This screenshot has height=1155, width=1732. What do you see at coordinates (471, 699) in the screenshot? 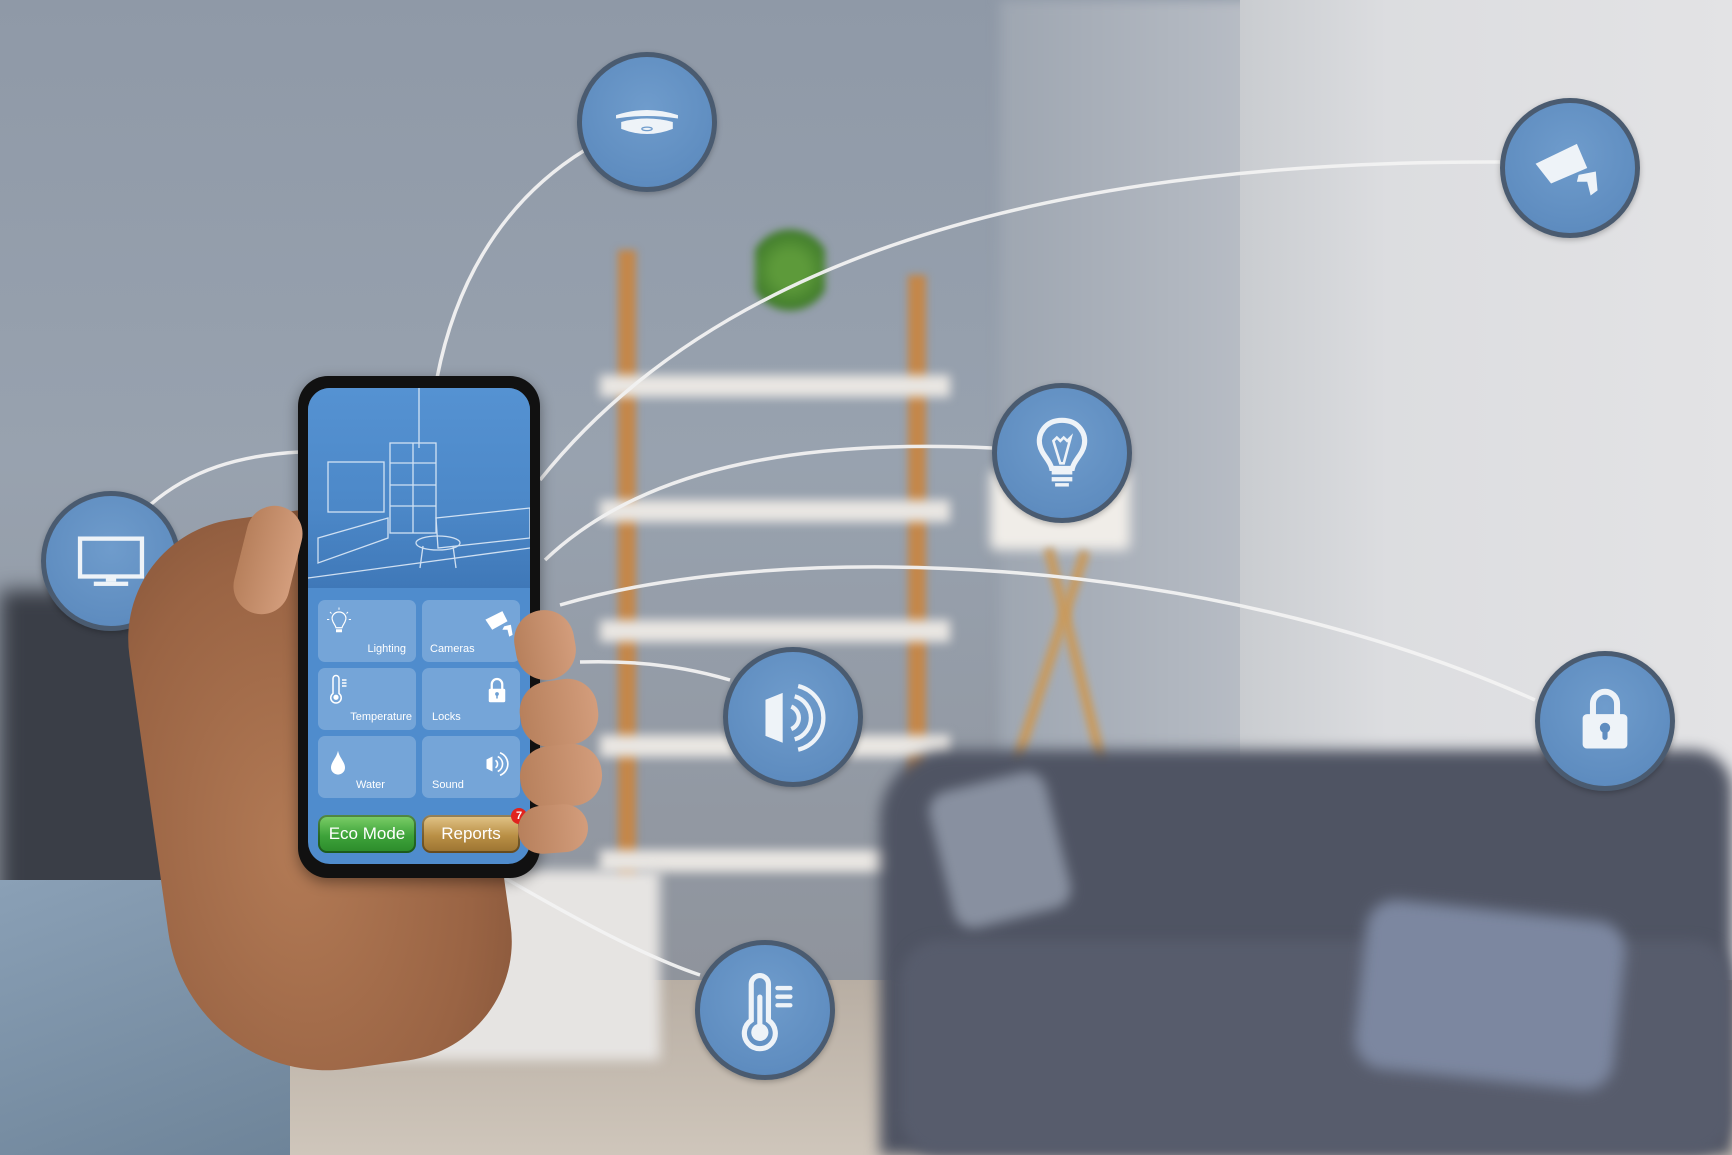
I see `tile-locks: Locks` at bounding box center [471, 699].